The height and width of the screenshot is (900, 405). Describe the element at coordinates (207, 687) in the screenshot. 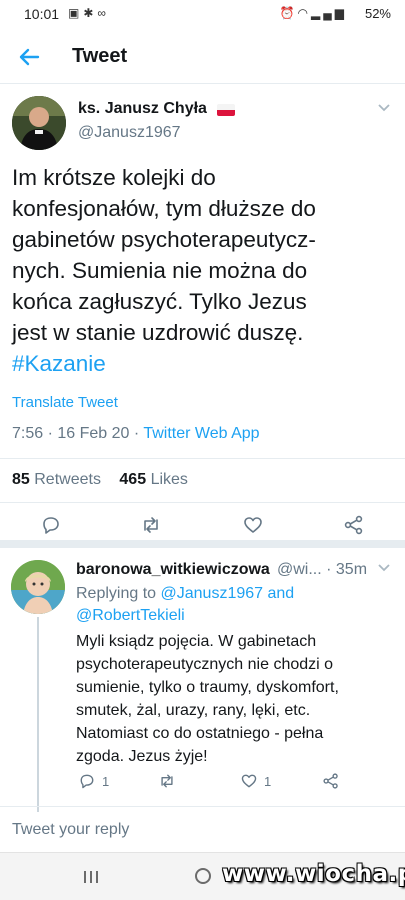

I see `reply-text-line: sumienie, tylko o traumy, dyskomfort,` at that location.